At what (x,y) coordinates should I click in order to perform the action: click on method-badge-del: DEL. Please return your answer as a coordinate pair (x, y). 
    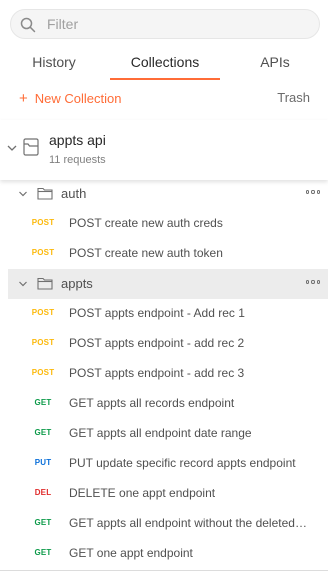
    Looking at the image, I should click on (43, 492).